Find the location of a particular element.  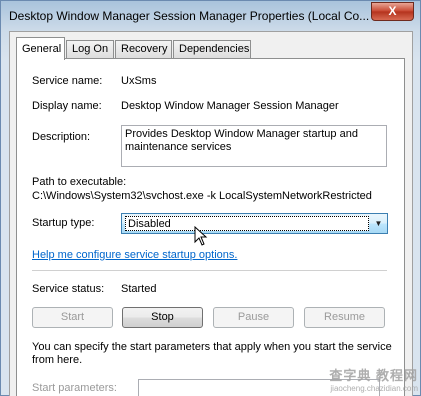

watermark-sub: jiaocheng.chazidian.com is located at coordinates (374, 388).